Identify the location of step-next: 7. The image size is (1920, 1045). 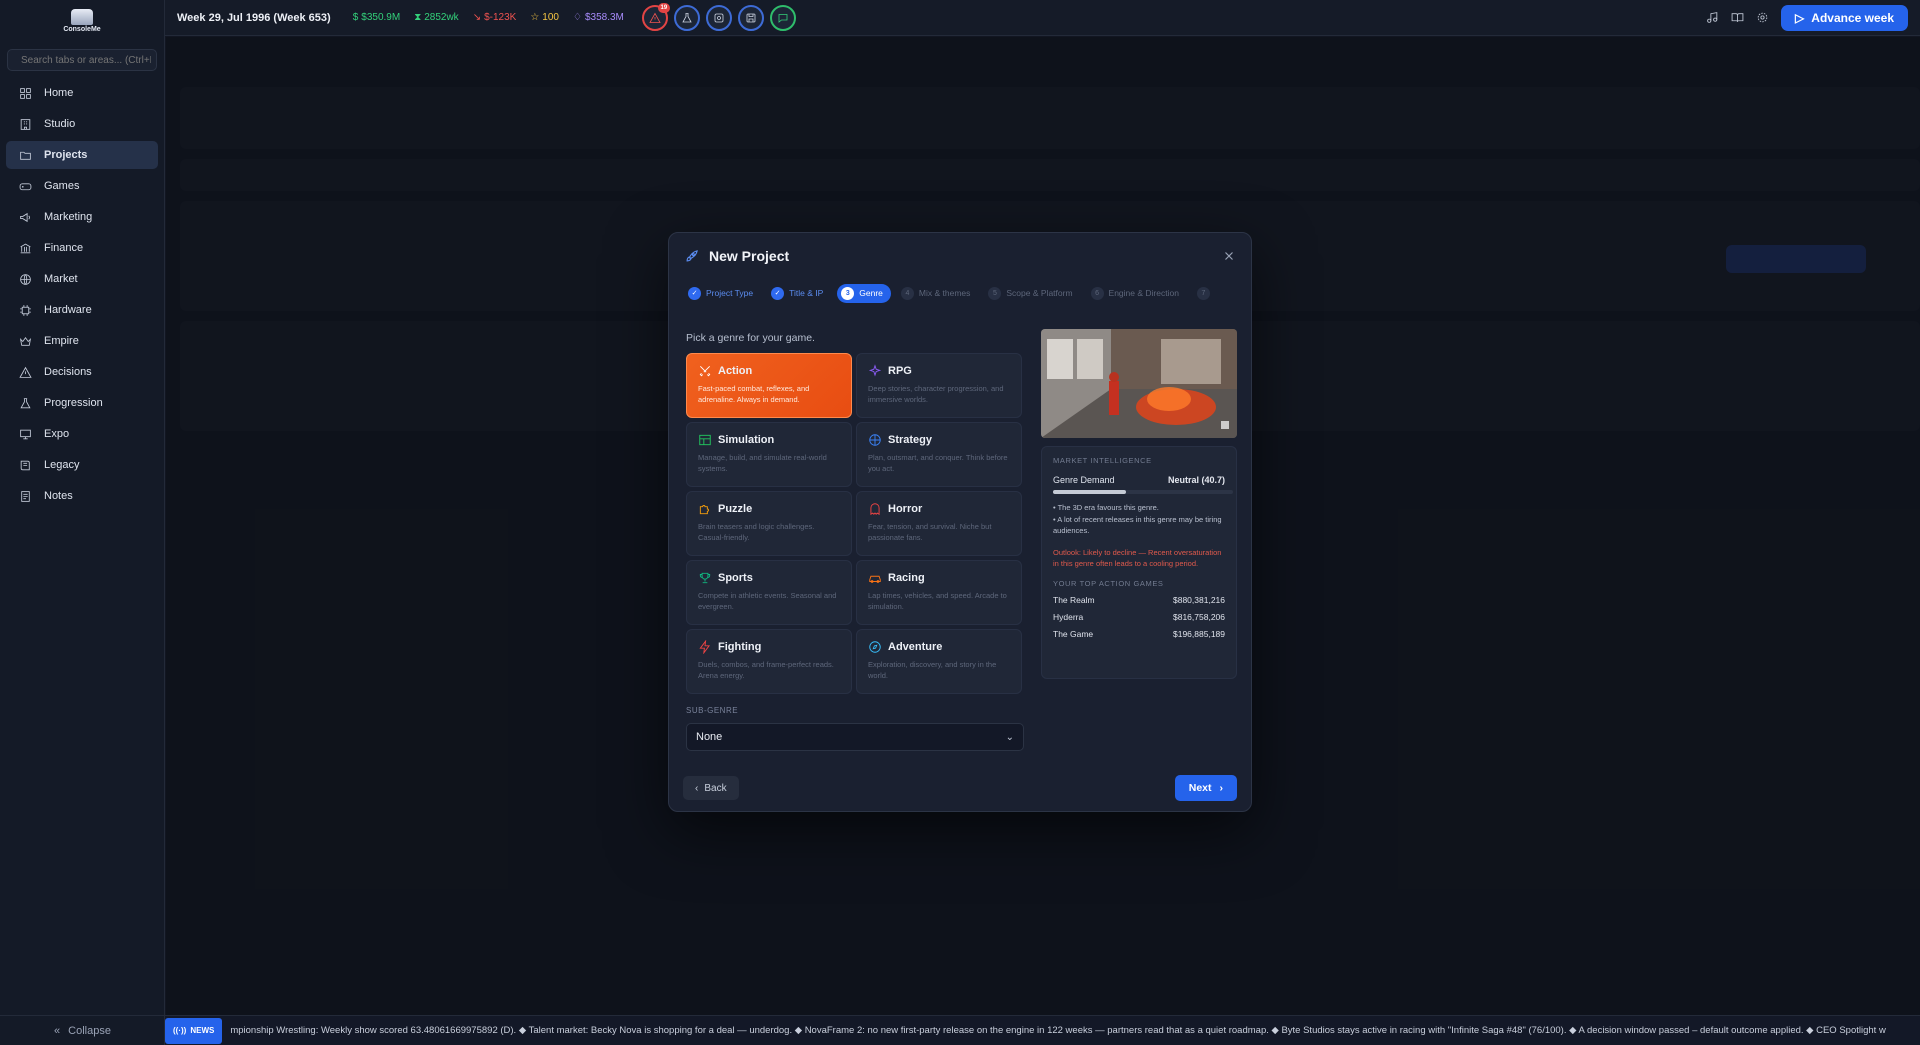
(1205, 293).